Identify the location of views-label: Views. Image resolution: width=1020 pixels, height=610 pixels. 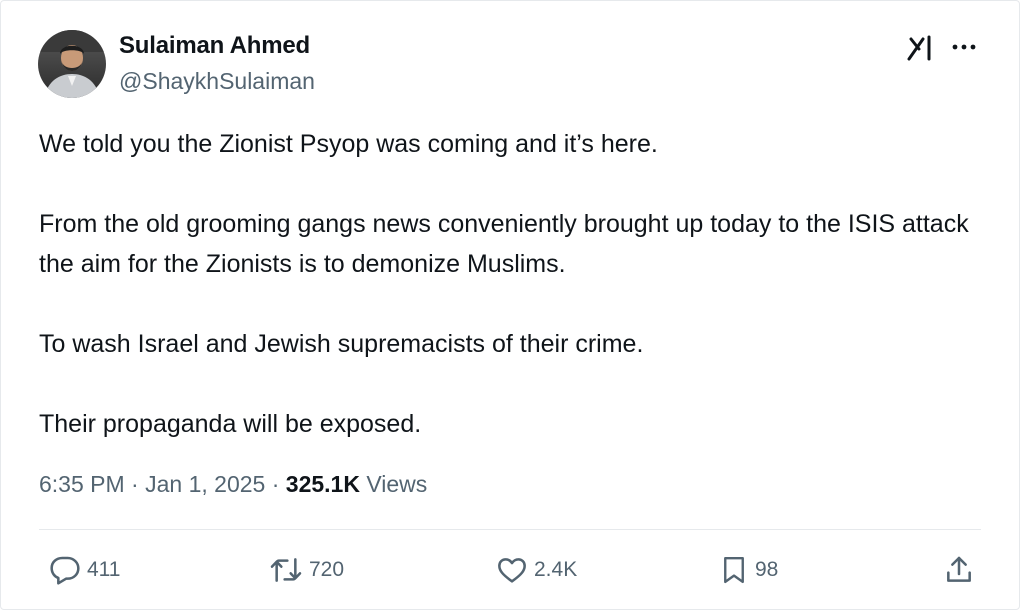
(397, 484).